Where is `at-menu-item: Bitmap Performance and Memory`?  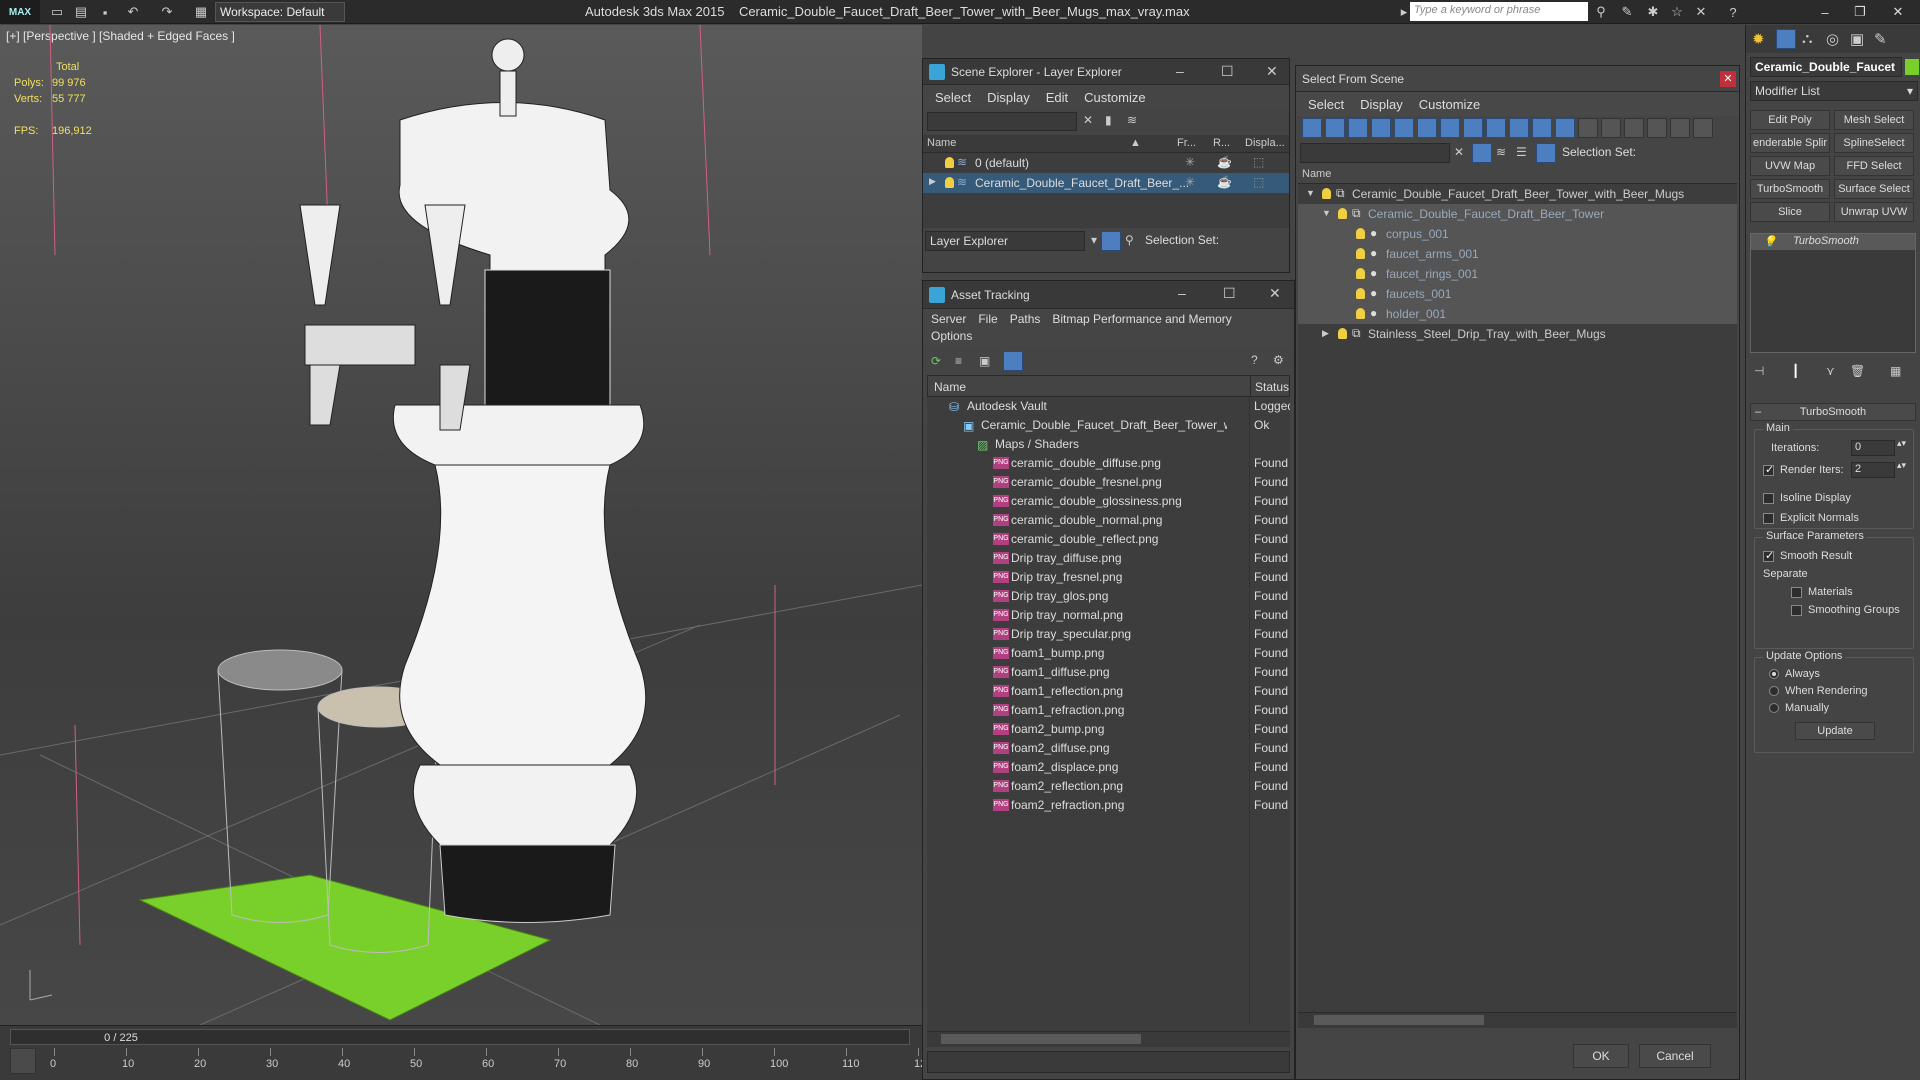 at-menu-item: Bitmap Performance and Memory is located at coordinates (1141, 319).